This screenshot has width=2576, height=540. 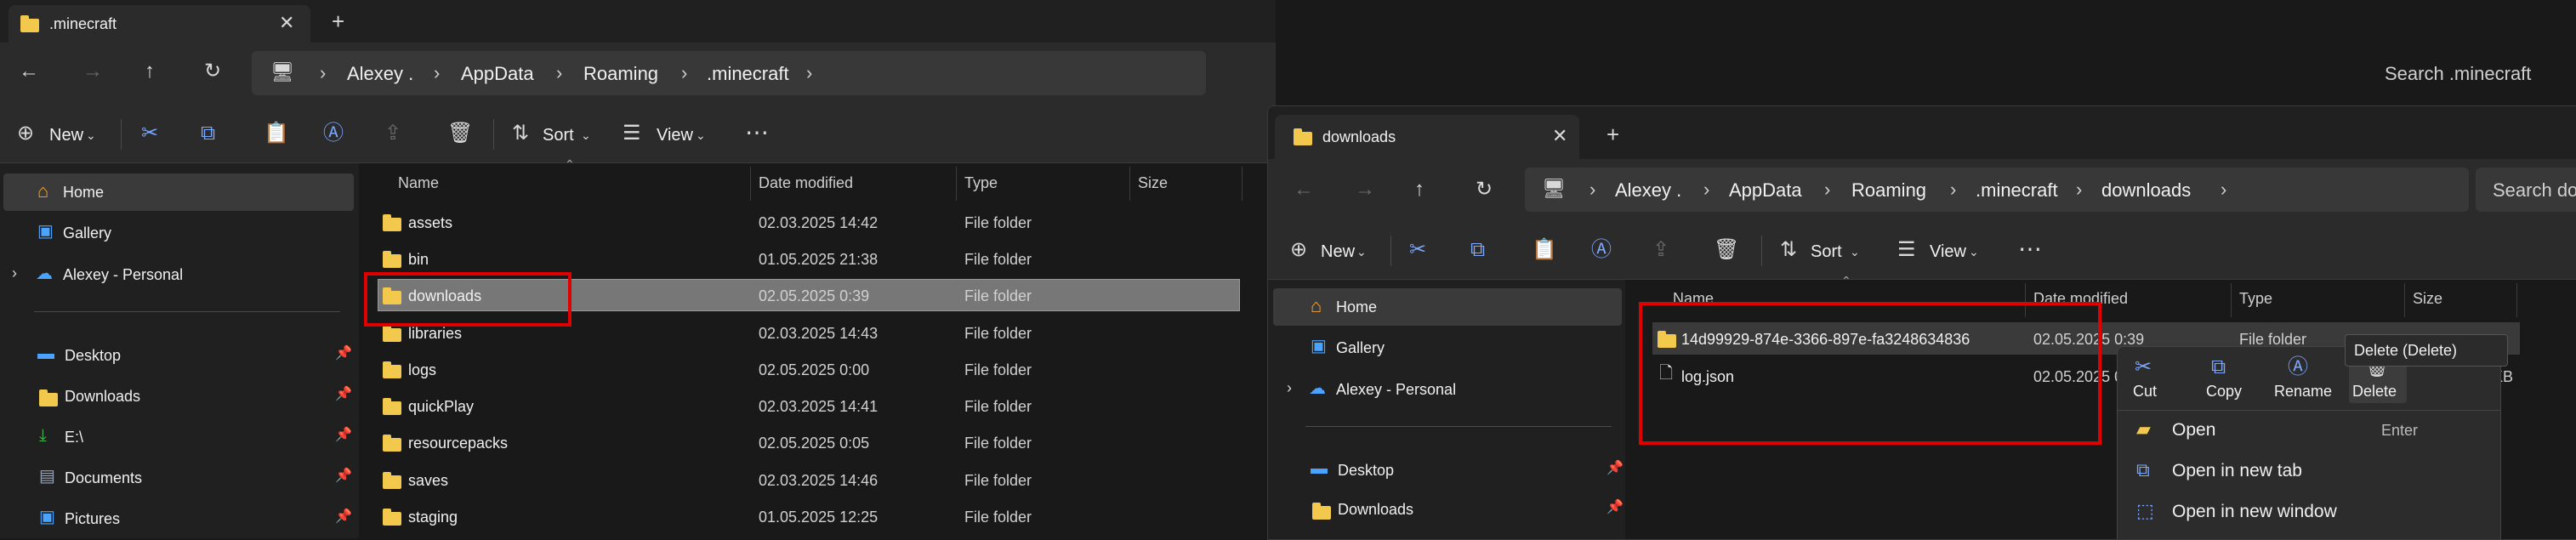 I want to click on sidebar-item-documents: Documents, so click(x=103, y=478).